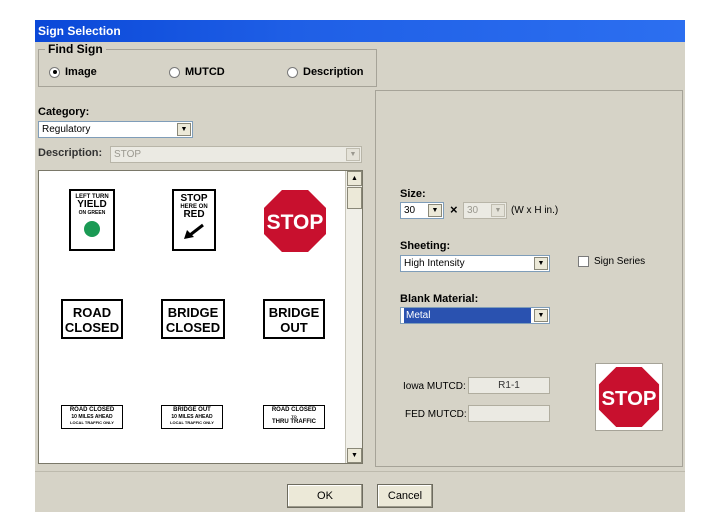 Image resolution: width=707 pixels, height=520 pixels. Describe the element at coordinates (192, 422) in the screenshot. I see `sign-bo10-line3: LOCAL TRAFFIC ONLY` at that location.